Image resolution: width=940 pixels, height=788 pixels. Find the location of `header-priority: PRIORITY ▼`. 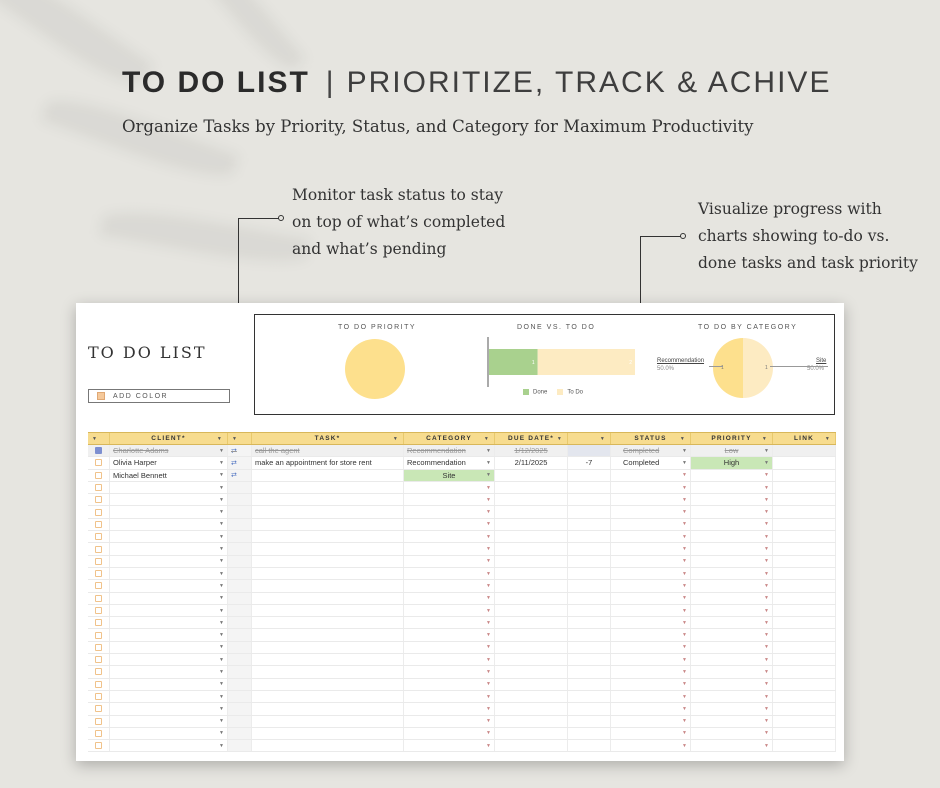

header-priority: PRIORITY ▼ is located at coordinates (732, 438).